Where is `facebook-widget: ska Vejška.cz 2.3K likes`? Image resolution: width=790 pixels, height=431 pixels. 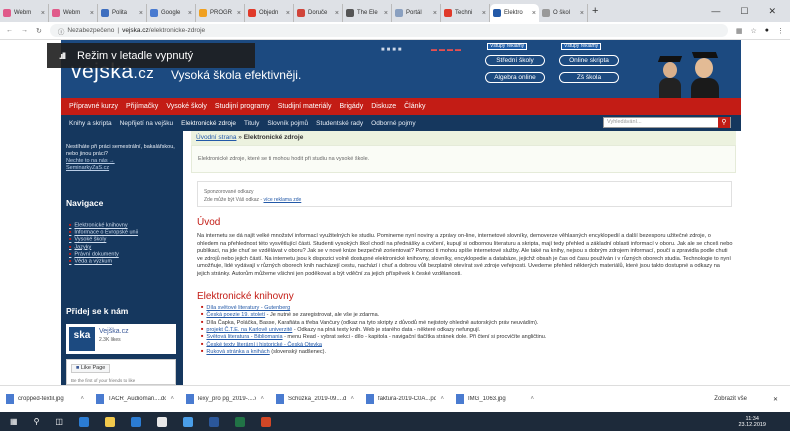
facebook-widget: ska Vejška.cz 2.3K likes is located at coordinates (121, 339).